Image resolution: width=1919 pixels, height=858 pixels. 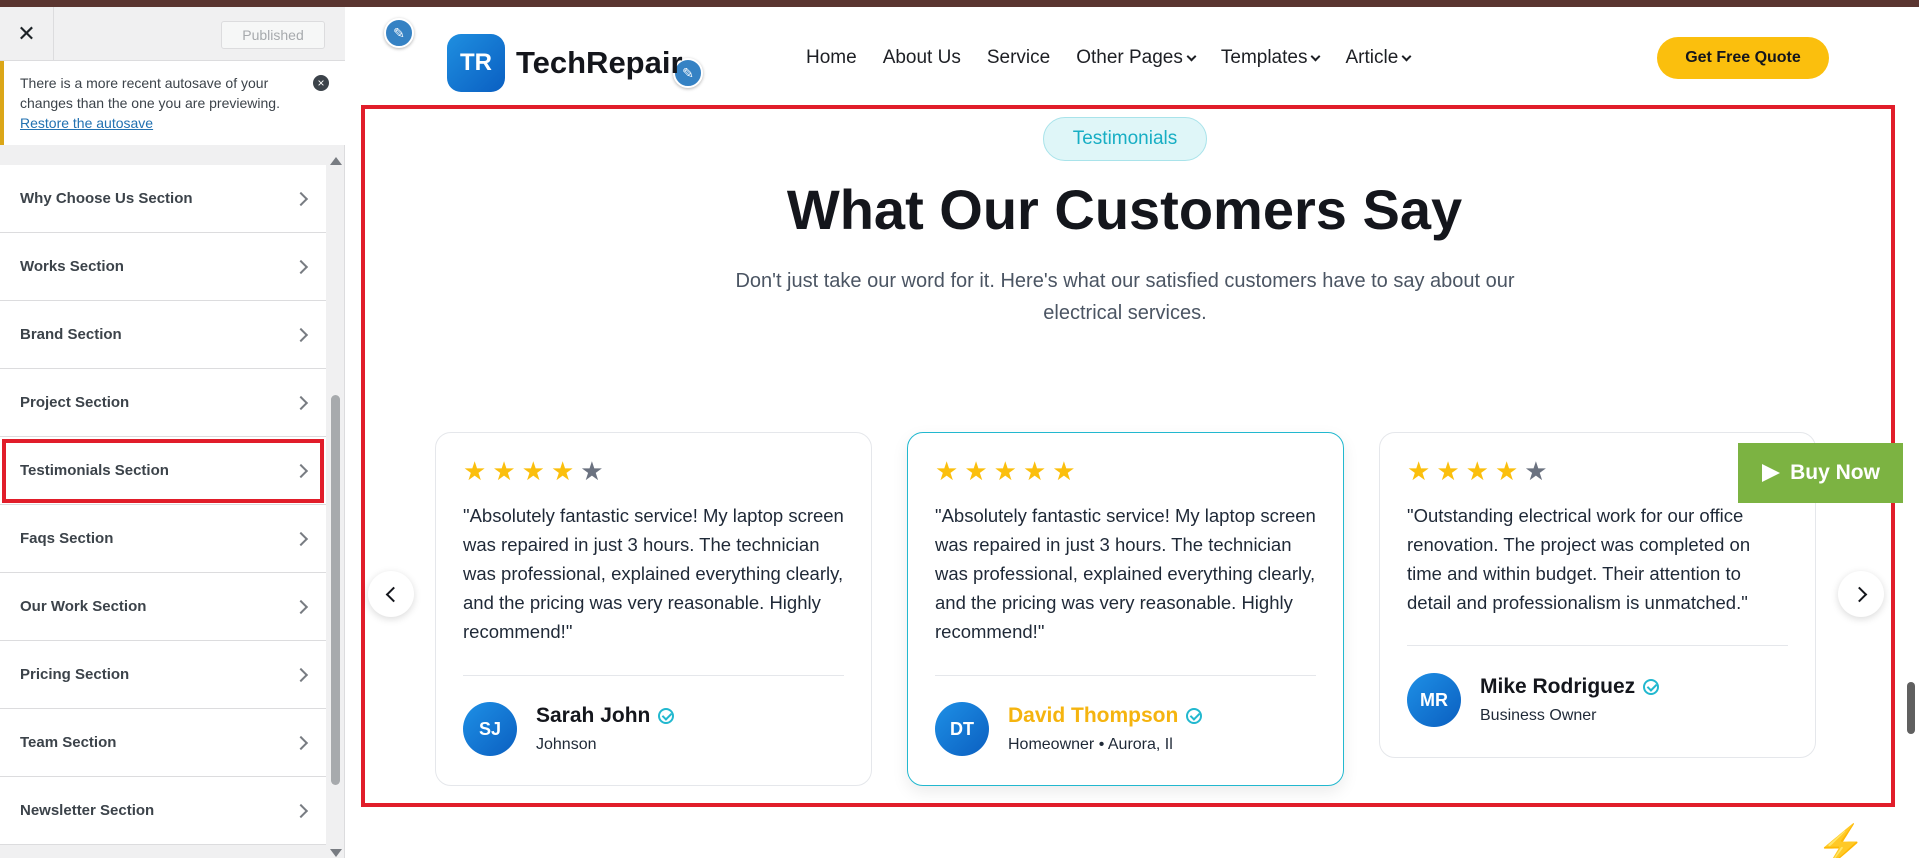 I want to click on testimonial-author: SJ Sarah John Johnson, so click(x=569, y=729).